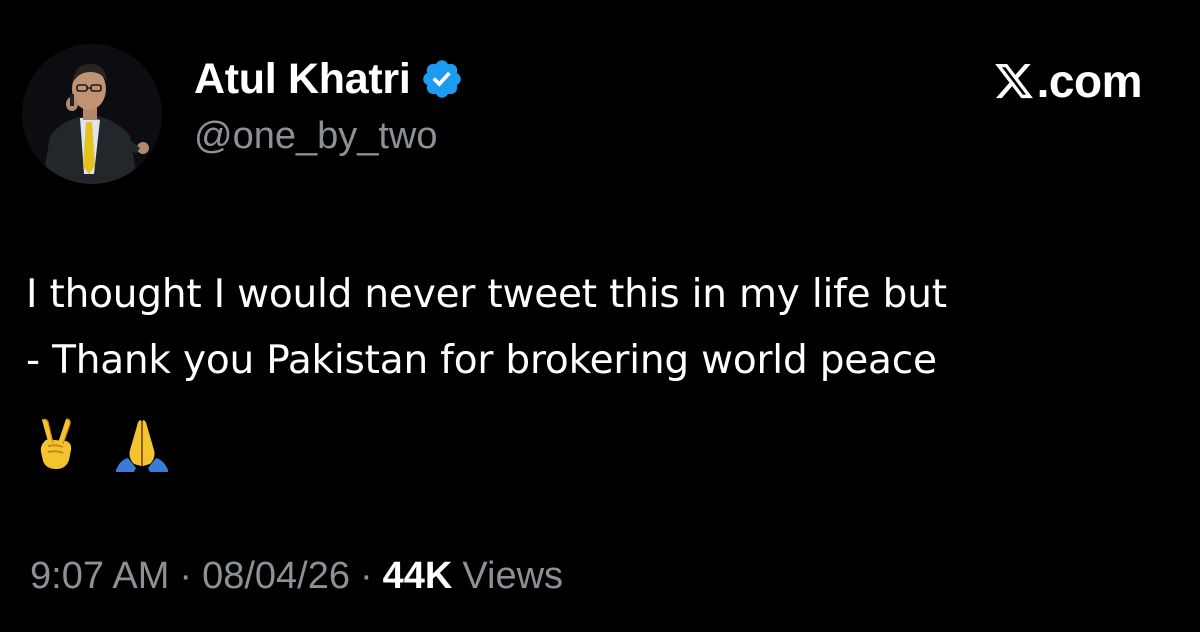 The height and width of the screenshot is (632, 1200). Describe the element at coordinates (99, 576) in the screenshot. I see `timestamp: 9:07 AM` at that location.